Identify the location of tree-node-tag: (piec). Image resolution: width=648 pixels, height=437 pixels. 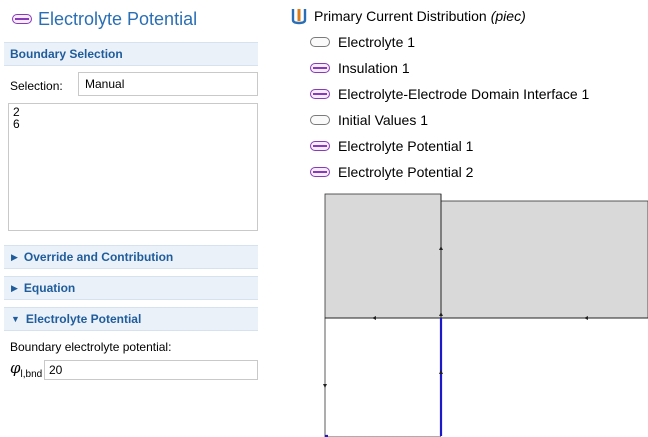
(508, 16).